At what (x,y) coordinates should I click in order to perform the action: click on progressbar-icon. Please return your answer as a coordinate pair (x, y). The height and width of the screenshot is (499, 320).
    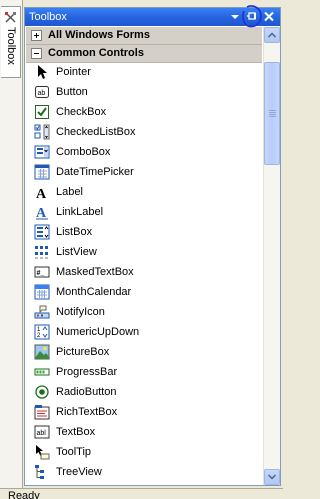
    Looking at the image, I should click on (42, 372).